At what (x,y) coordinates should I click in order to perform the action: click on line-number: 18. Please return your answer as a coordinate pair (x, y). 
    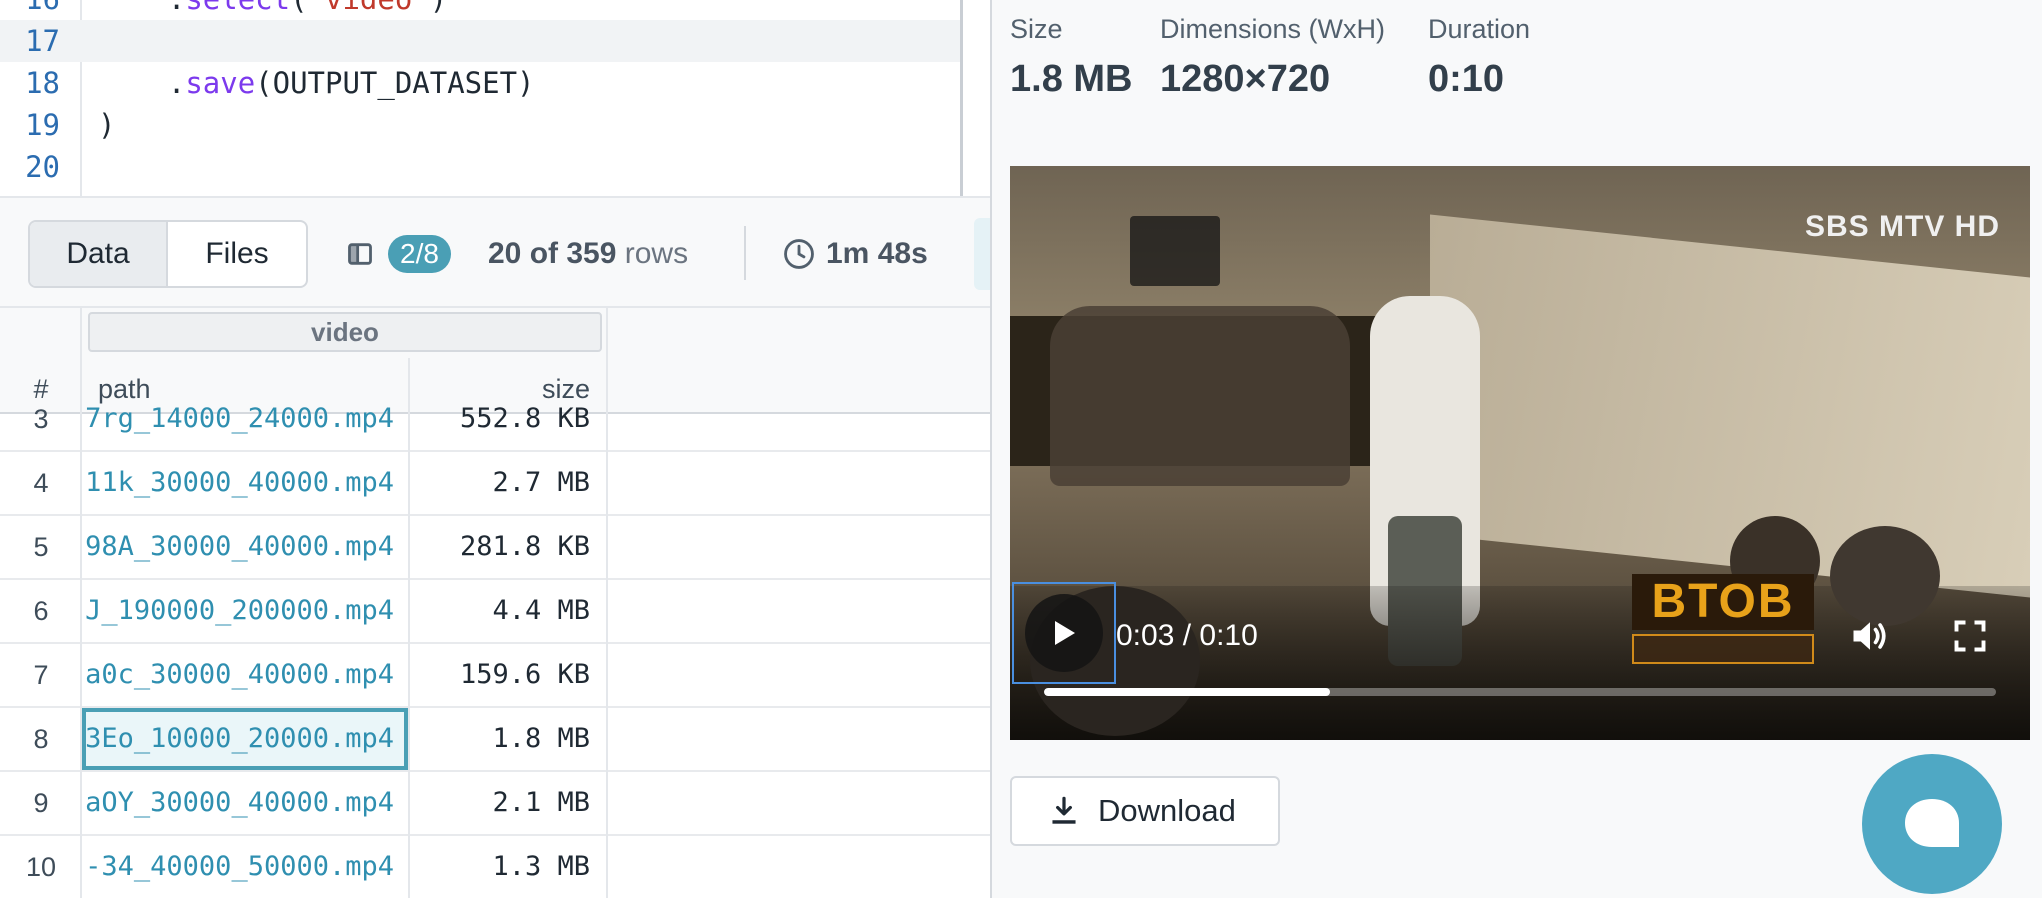
    Looking at the image, I should click on (42, 83).